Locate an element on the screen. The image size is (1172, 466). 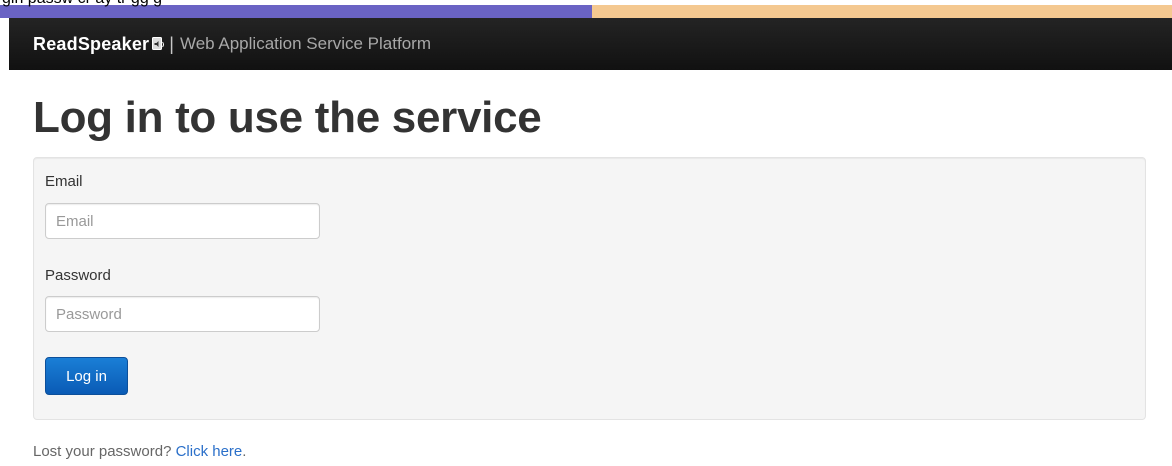
brand: ReadSpeaker is located at coordinates (99, 44).